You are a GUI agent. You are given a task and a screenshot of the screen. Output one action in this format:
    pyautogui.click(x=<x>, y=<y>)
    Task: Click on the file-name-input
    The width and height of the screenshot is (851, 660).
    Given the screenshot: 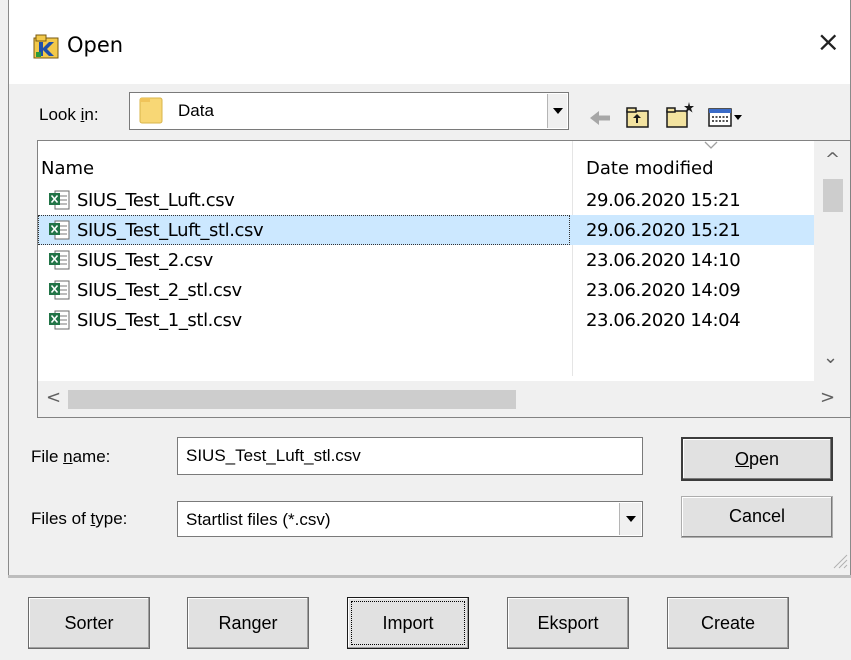 What is the action you would take?
    pyautogui.click(x=410, y=456)
    